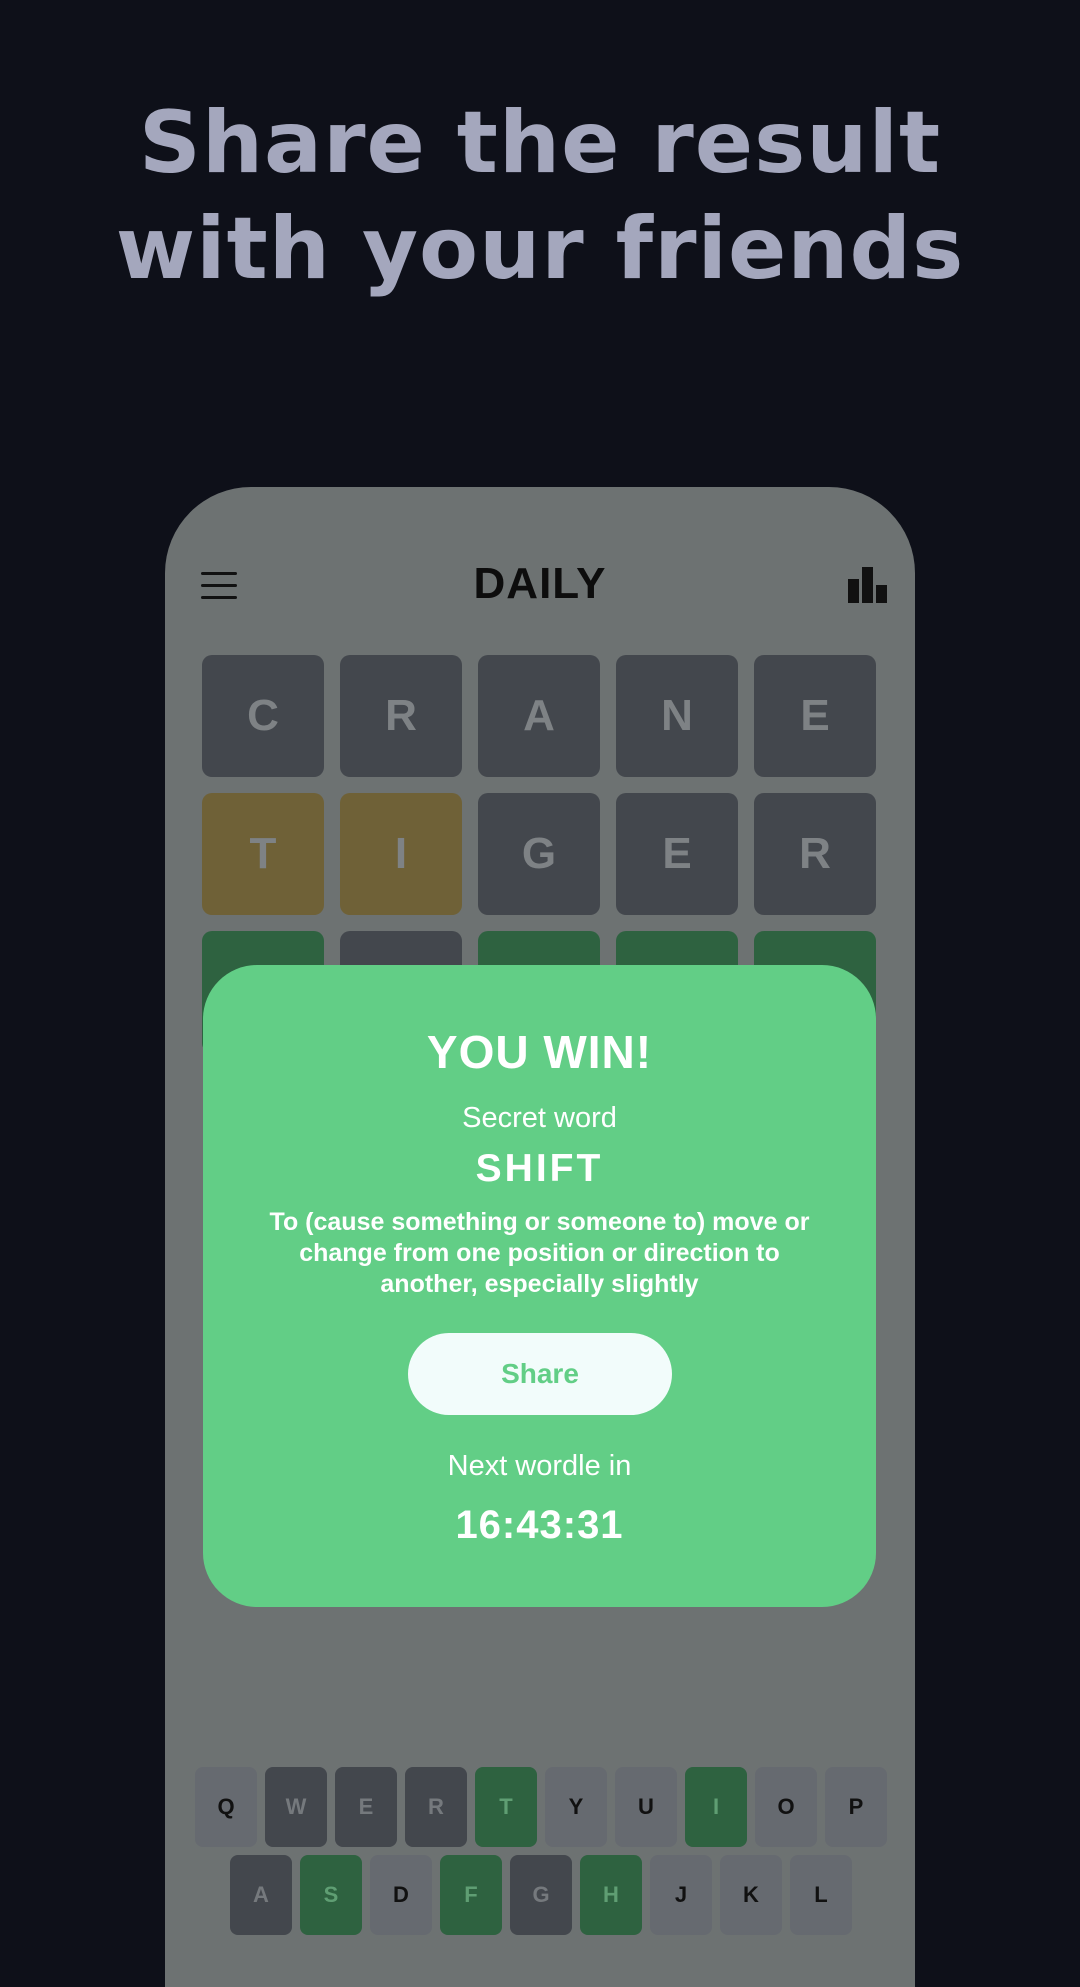 This screenshot has height=1987, width=1080. I want to click on headline: Share the result with your friends, so click(540, 196).